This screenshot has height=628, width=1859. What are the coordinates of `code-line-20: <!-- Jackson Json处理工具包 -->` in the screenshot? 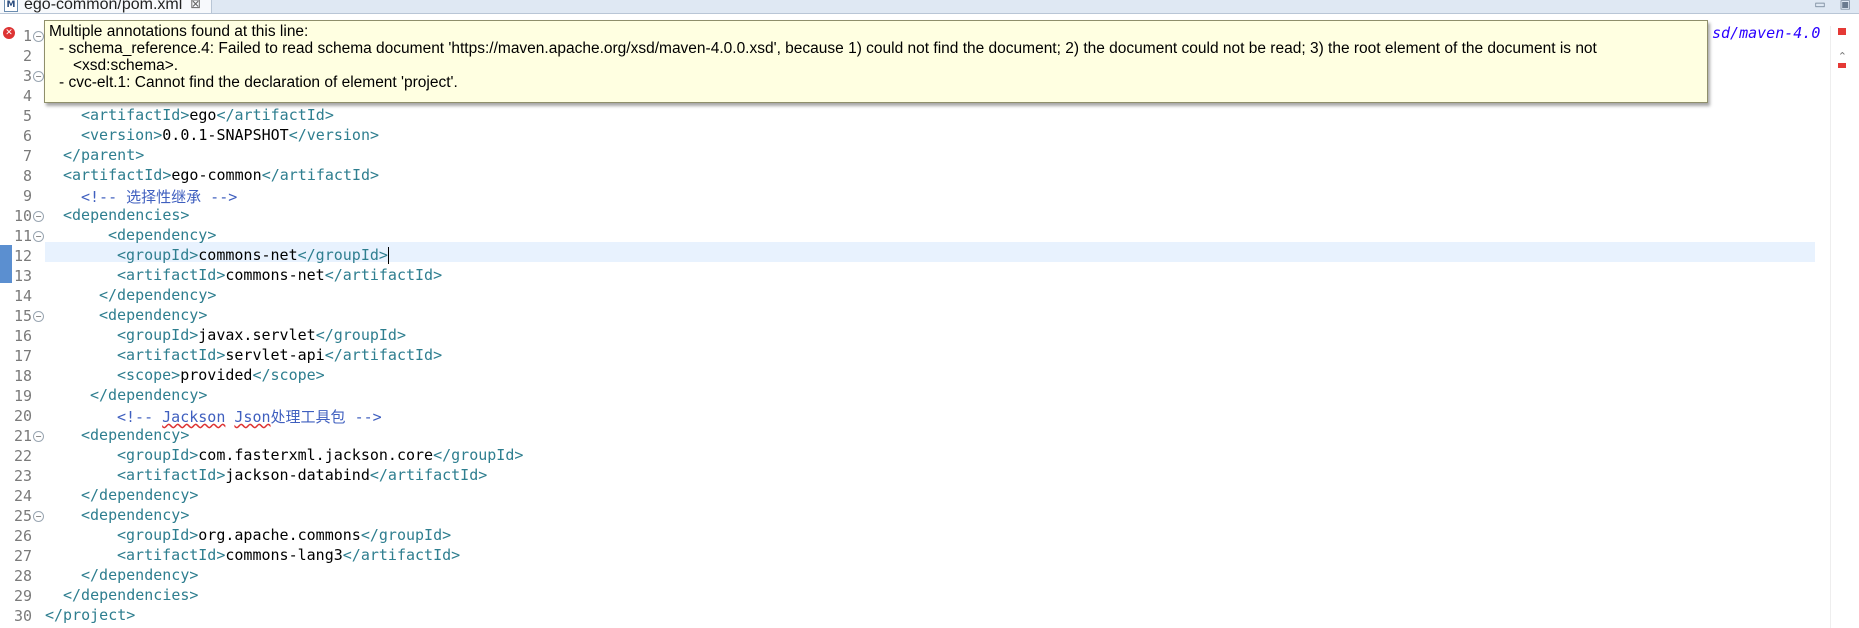 It's located at (249, 417).